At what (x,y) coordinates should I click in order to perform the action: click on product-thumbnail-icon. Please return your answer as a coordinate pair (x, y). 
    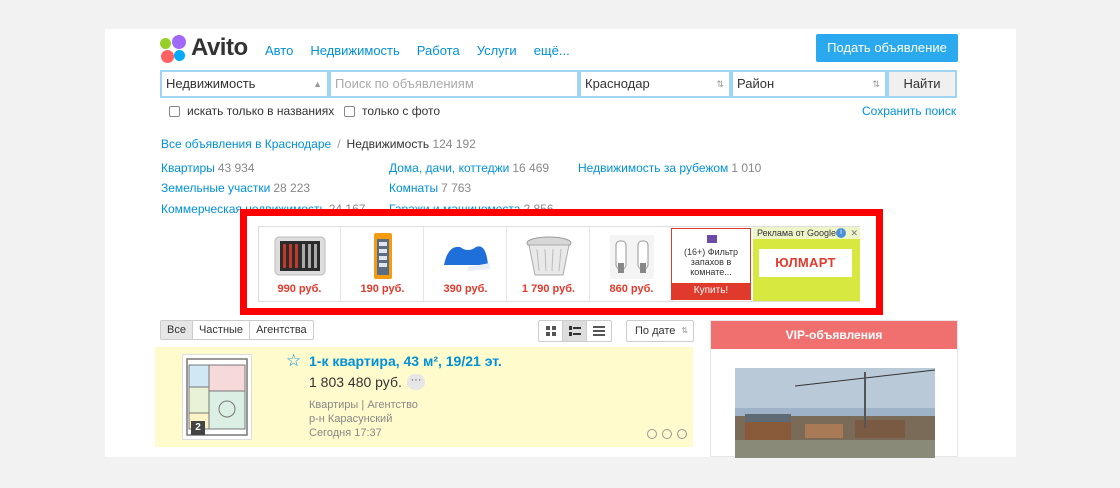
    Looking at the image, I should click on (712, 239).